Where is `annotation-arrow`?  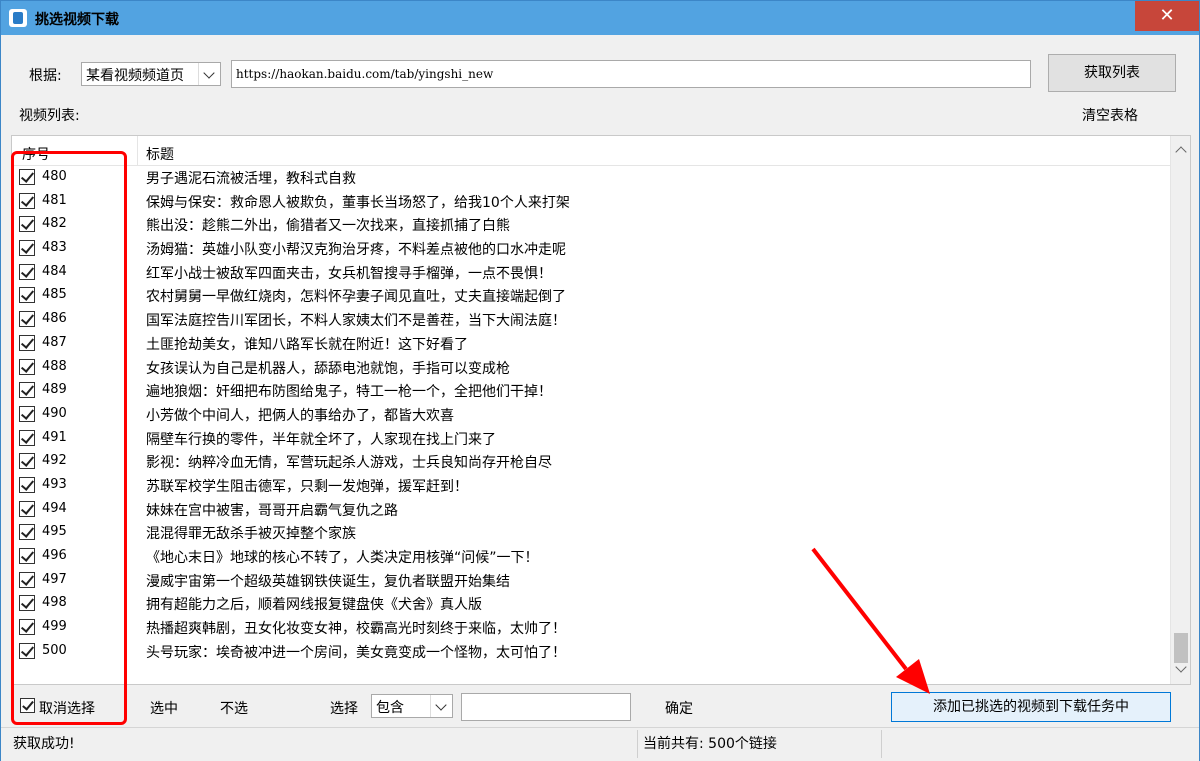
annotation-arrow is located at coordinates (870, 620).